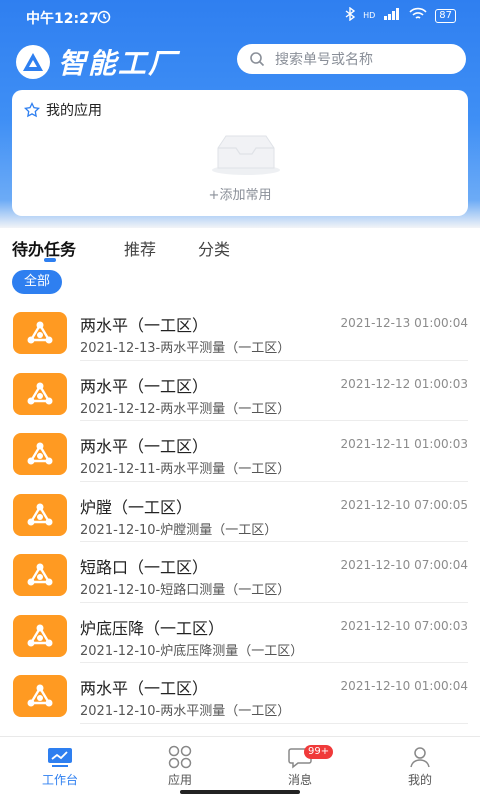 The image size is (480, 801). What do you see at coordinates (144, 567) in the screenshot?
I see `task-title: 短路口（一工区）` at bounding box center [144, 567].